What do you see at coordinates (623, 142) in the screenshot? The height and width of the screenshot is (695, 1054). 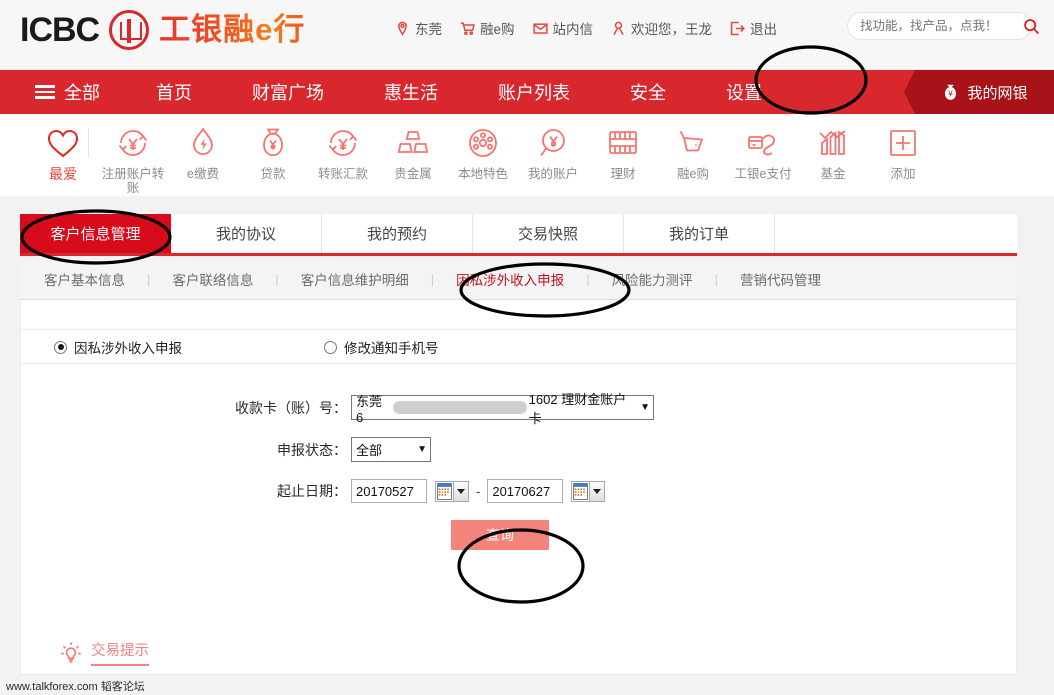 I see `abacus-icon` at bounding box center [623, 142].